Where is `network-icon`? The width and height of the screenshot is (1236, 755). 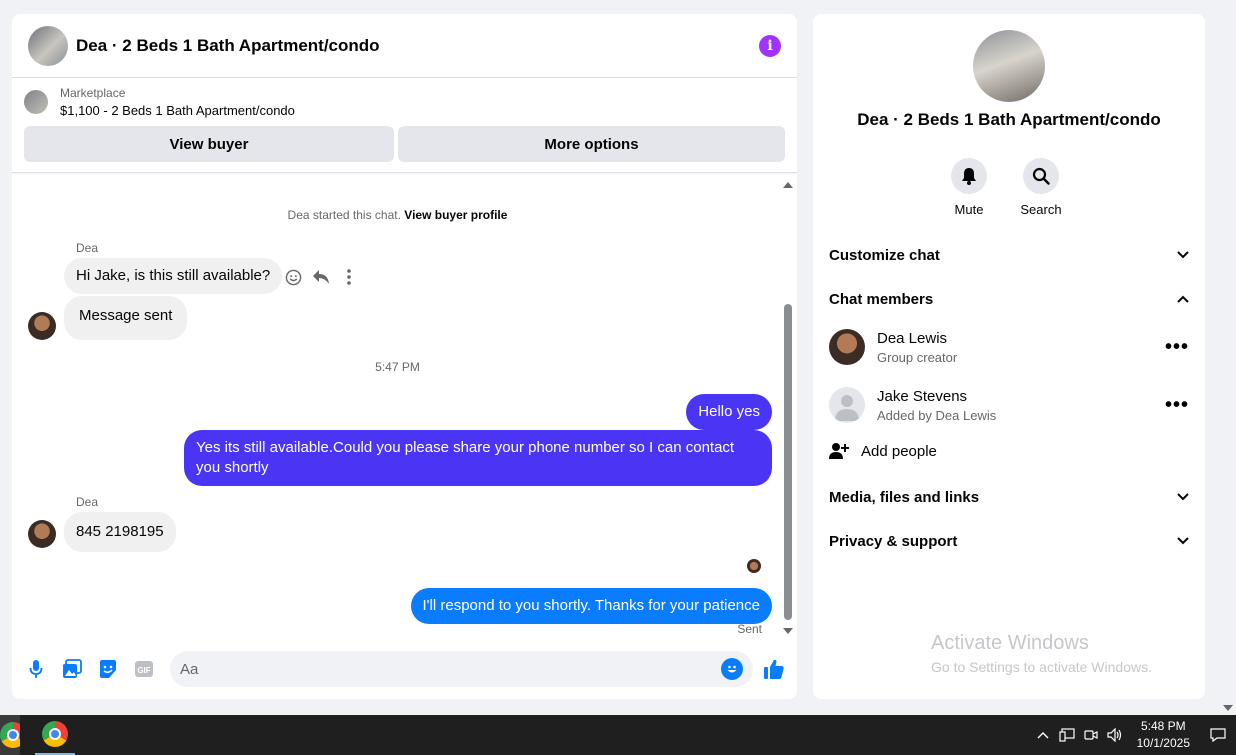
network-icon is located at coordinates (1067, 735).